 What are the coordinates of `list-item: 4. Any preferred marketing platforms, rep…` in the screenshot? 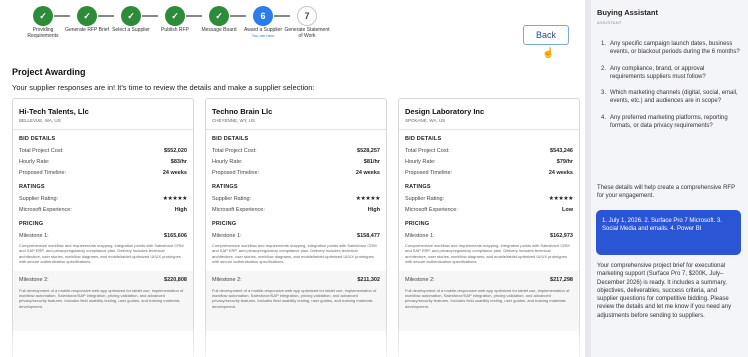 It's located at (671, 122).